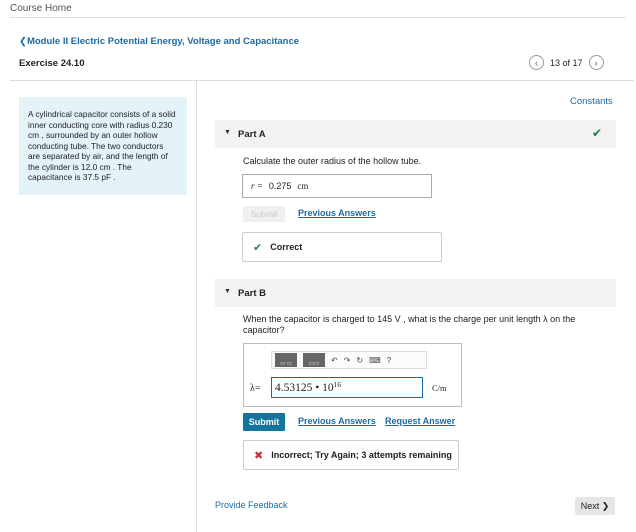  I want to click on redo-icon: ↷, so click(347, 360).